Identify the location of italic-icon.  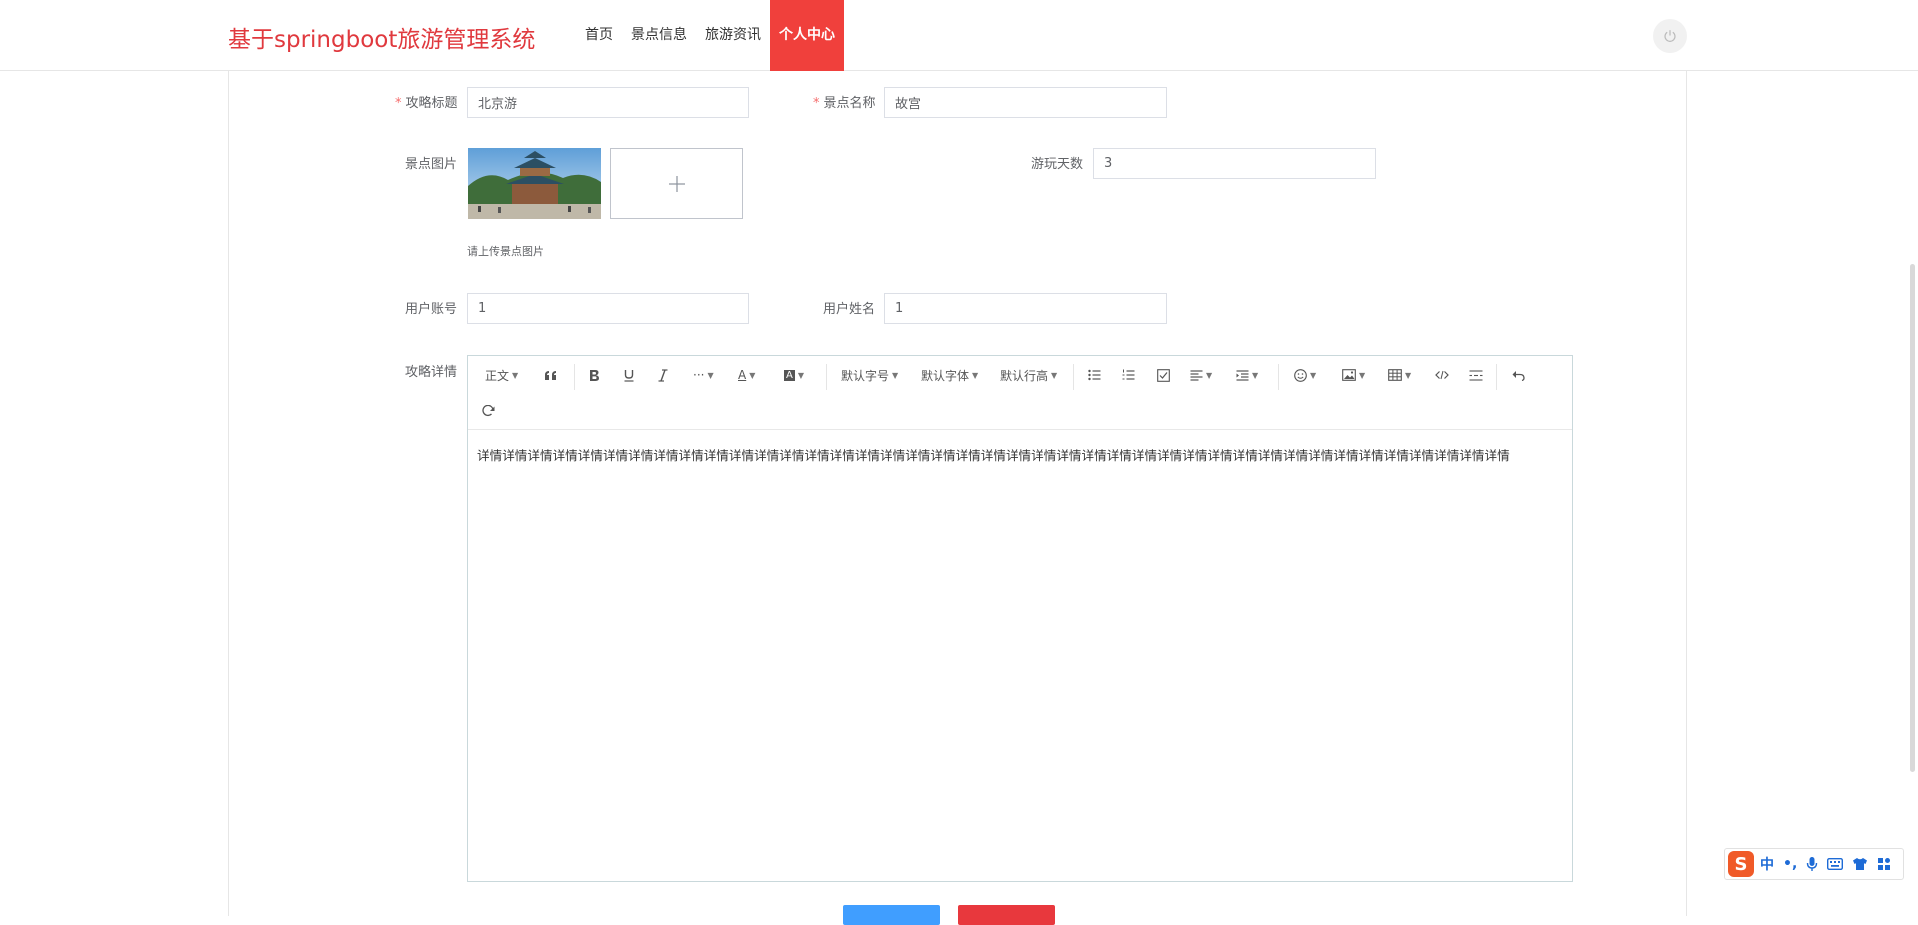
(663, 375).